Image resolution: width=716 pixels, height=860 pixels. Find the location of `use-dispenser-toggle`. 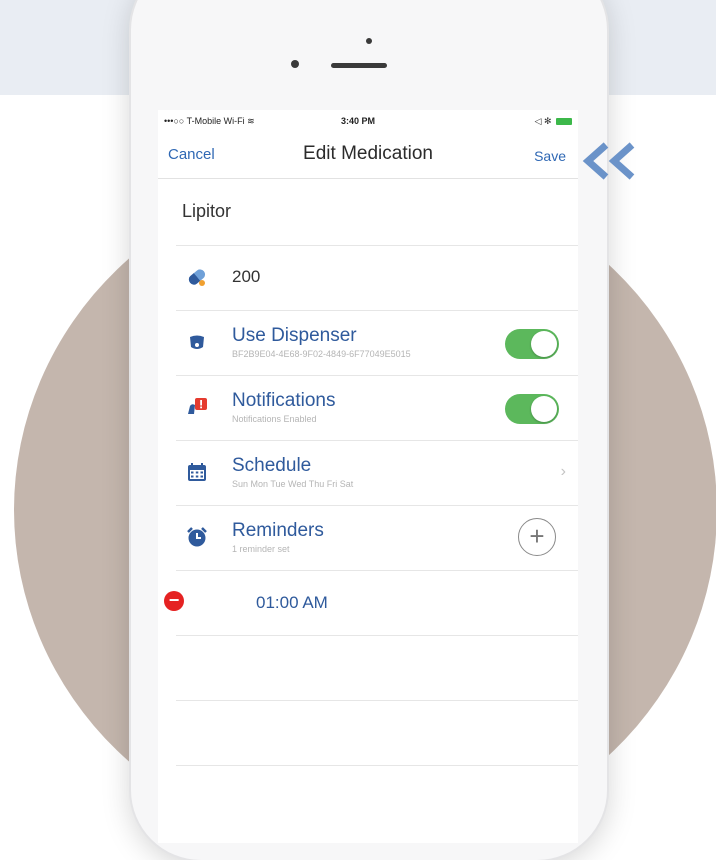

use-dispenser-toggle is located at coordinates (532, 344).